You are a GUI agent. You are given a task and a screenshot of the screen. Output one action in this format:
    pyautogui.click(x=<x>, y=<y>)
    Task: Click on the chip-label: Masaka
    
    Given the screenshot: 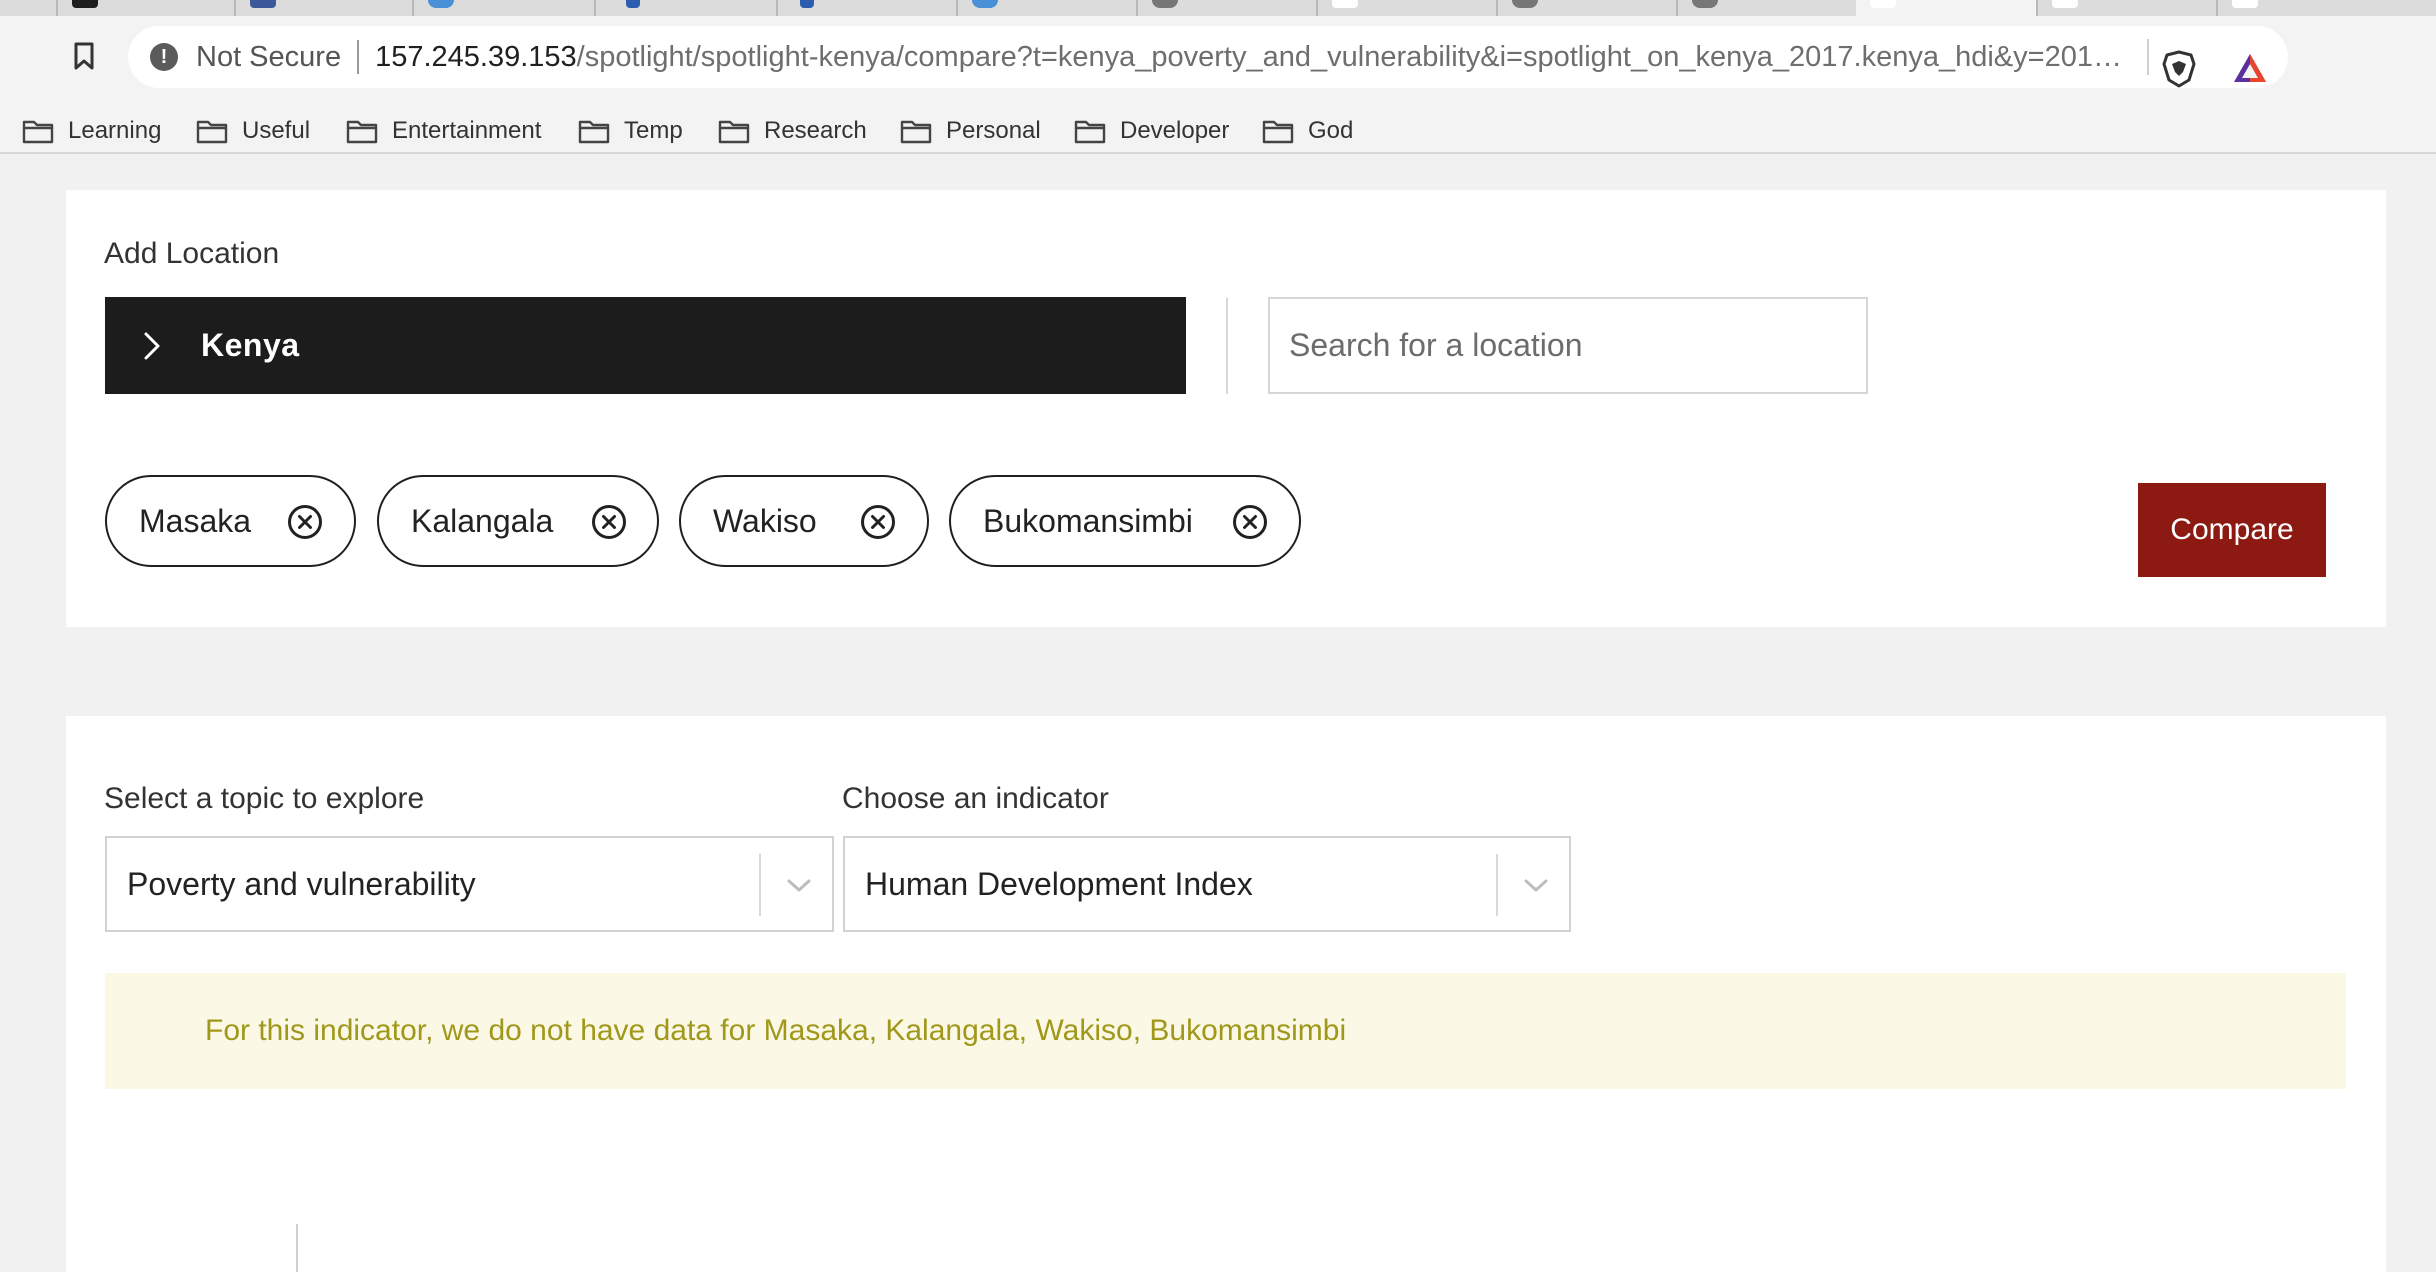 What is the action you would take?
    pyautogui.click(x=195, y=520)
    